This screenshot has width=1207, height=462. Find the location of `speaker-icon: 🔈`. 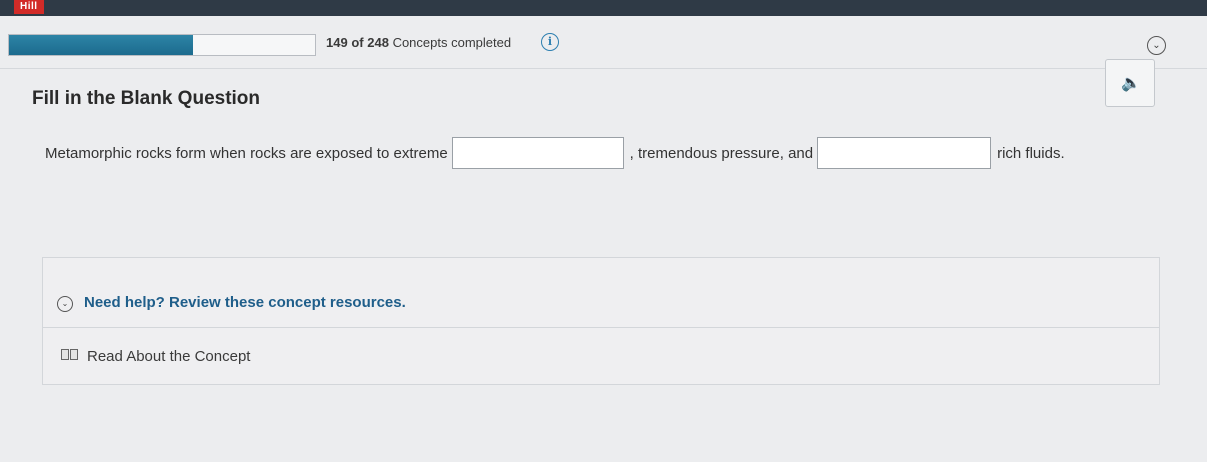

speaker-icon: 🔈 is located at coordinates (1131, 83).